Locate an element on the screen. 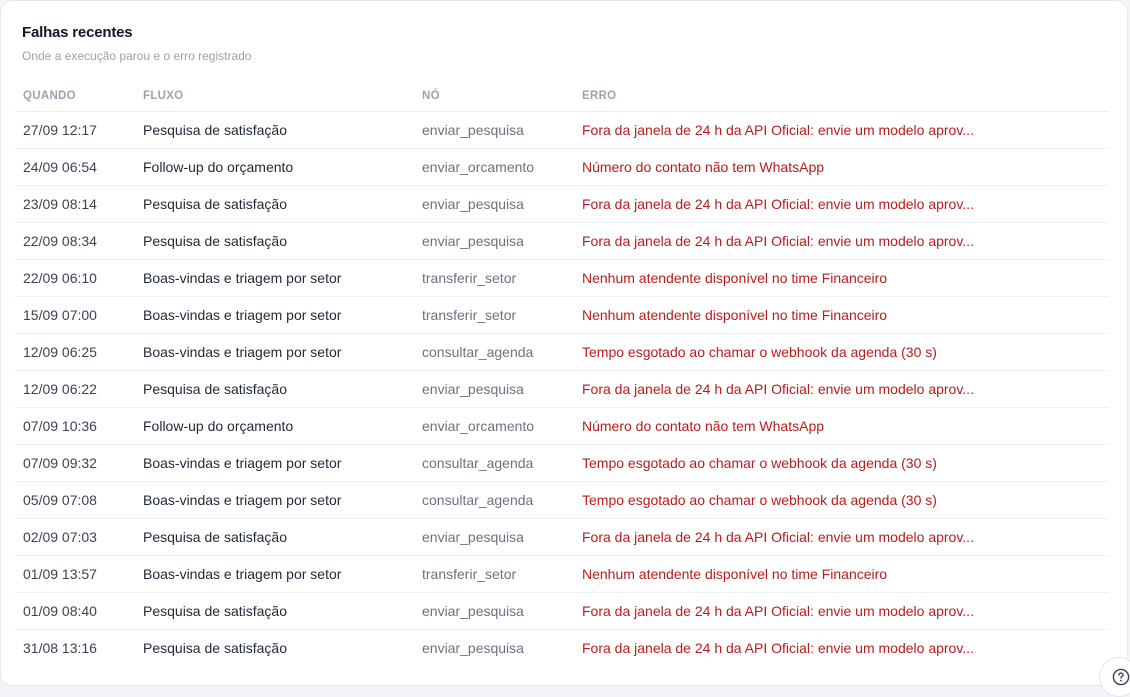 The image size is (1130, 697). cell-when: 23/09 08:14 is located at coordinates (75, 204).